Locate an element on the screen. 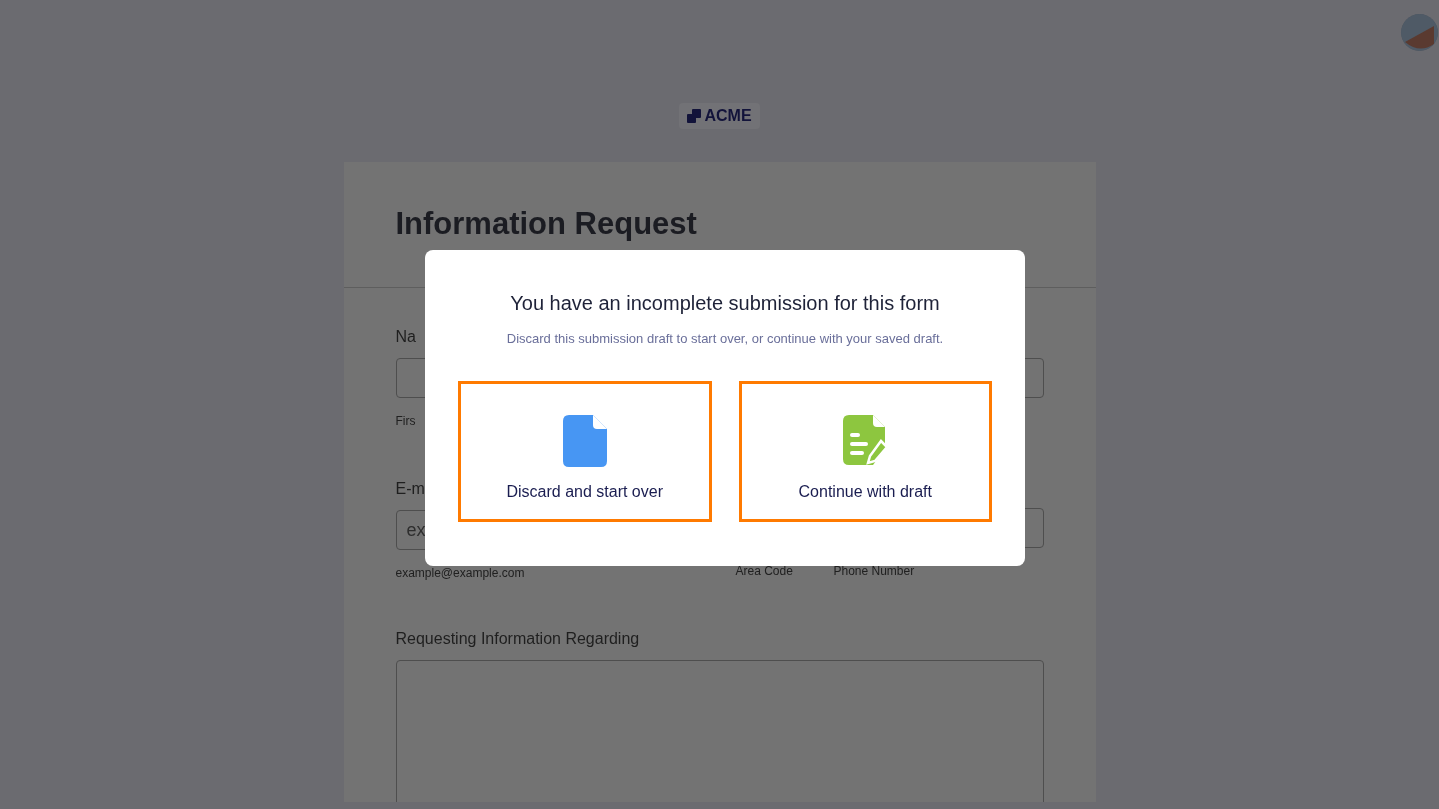  field-label: Na is located at coordinates (405, 337).